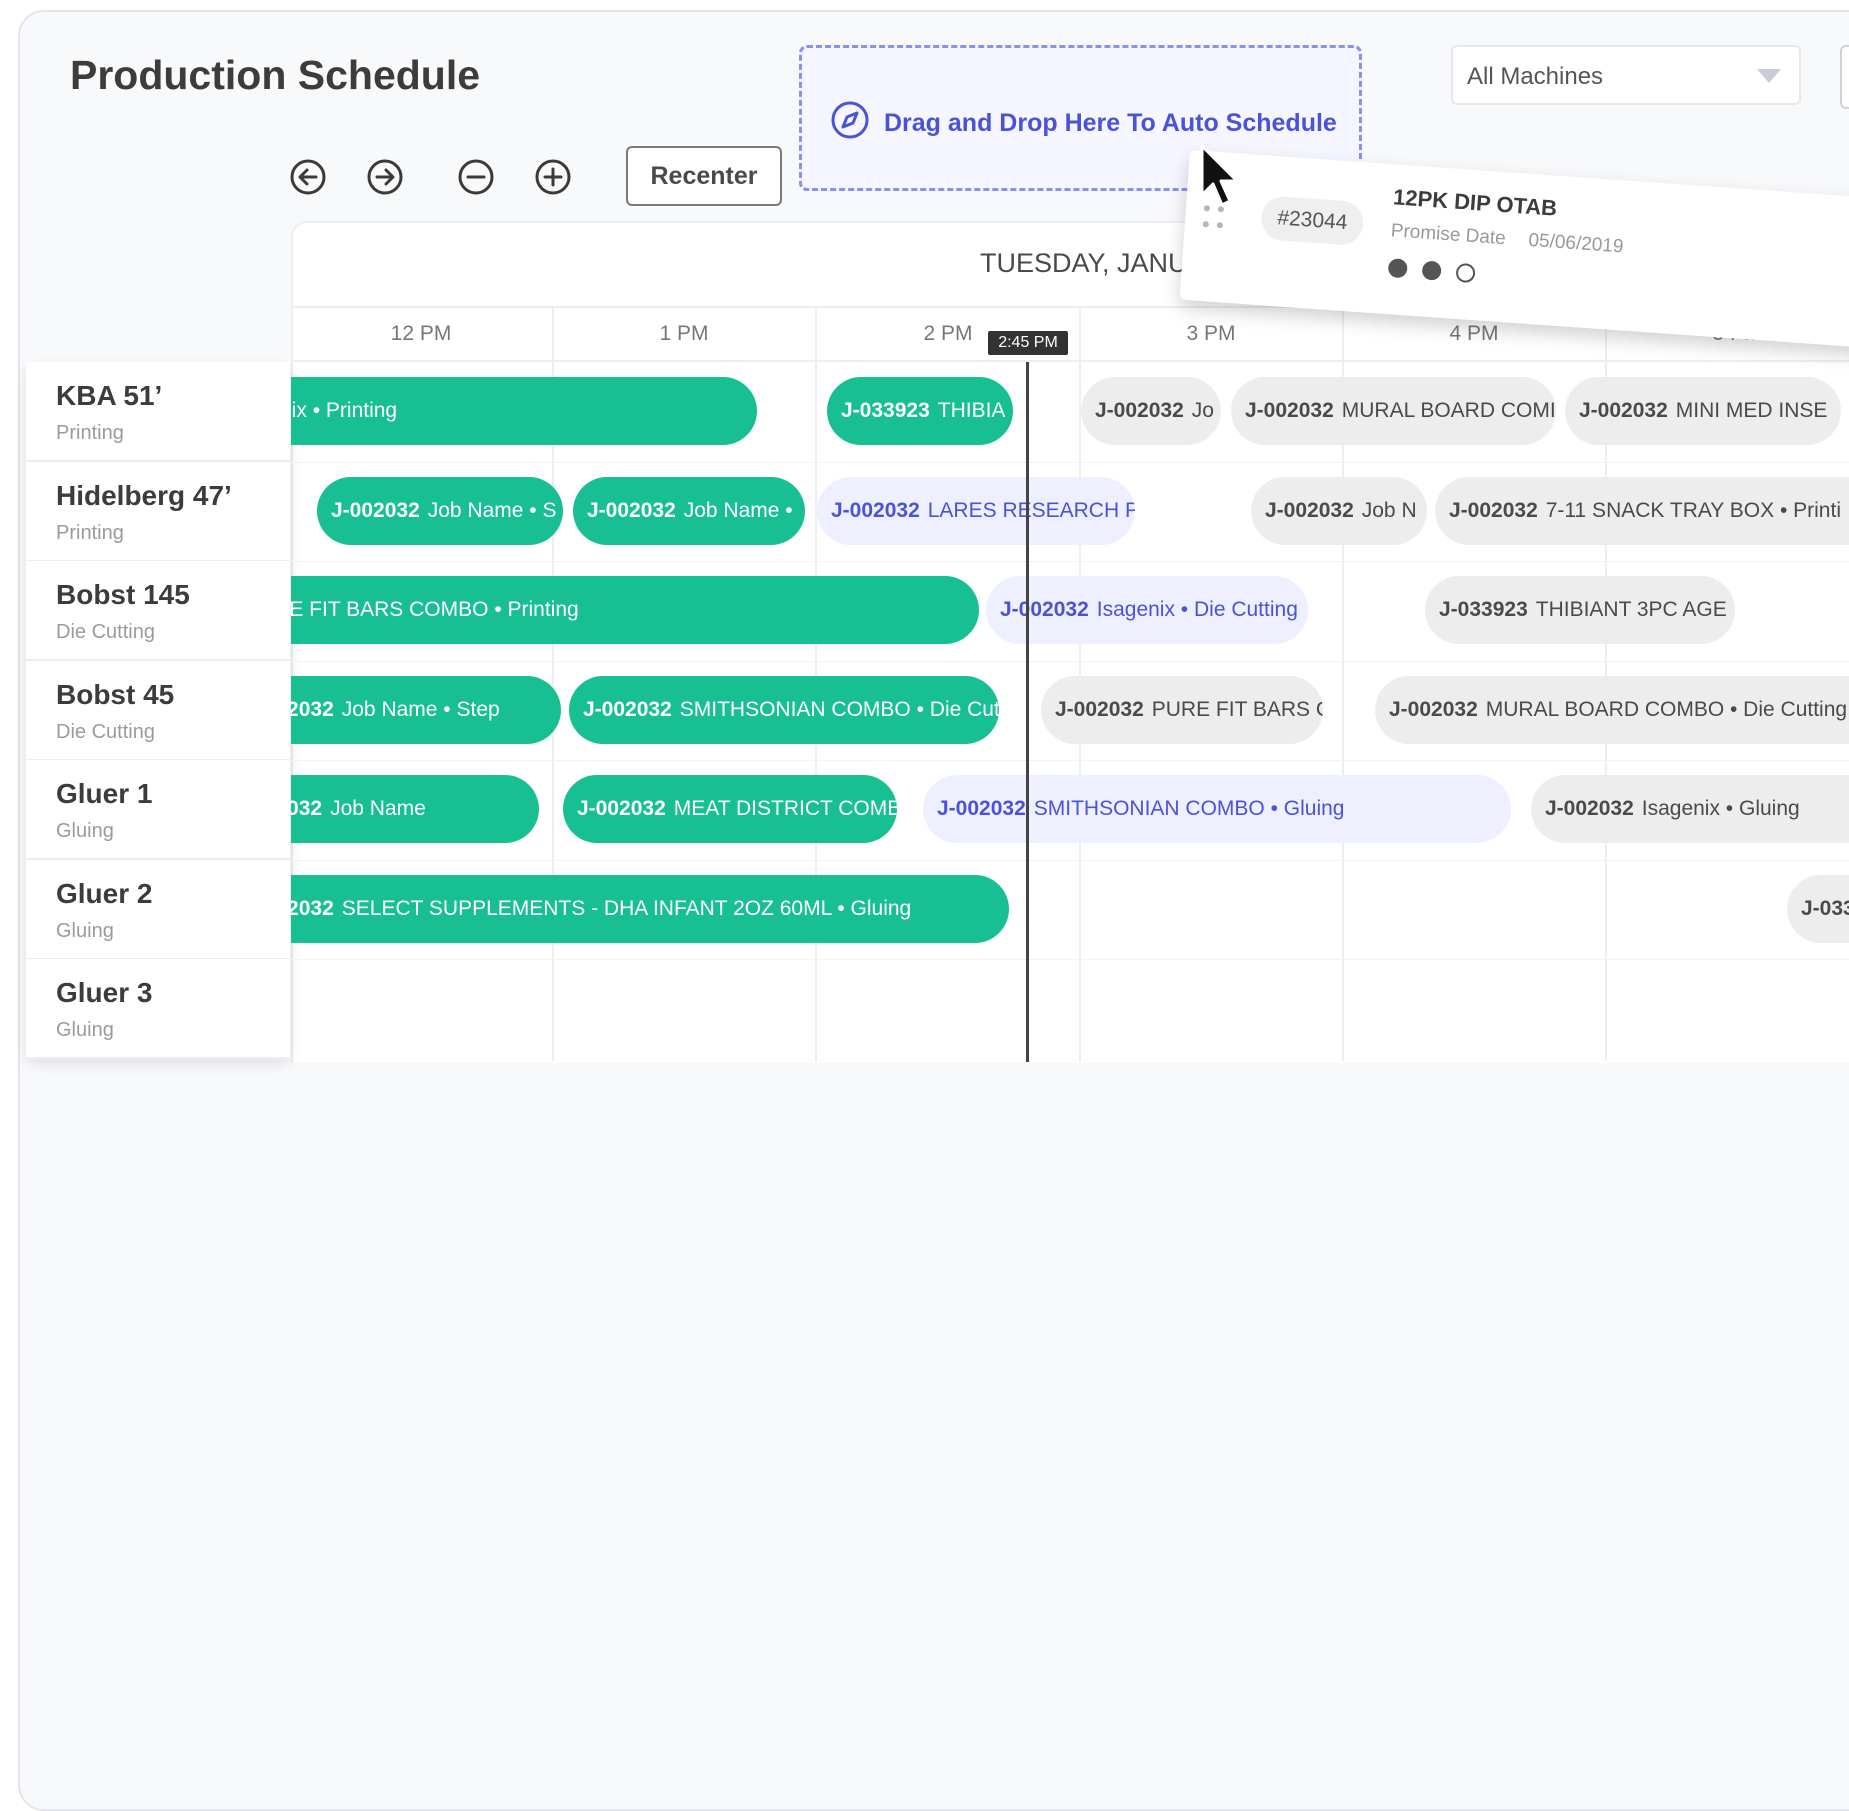 The width and height of the screenshot is (1849, 1811). What do you see at coordinates (1202, 410) in the screenshot?
I see `job-description: Jo` at bounding box center [1202, 410].